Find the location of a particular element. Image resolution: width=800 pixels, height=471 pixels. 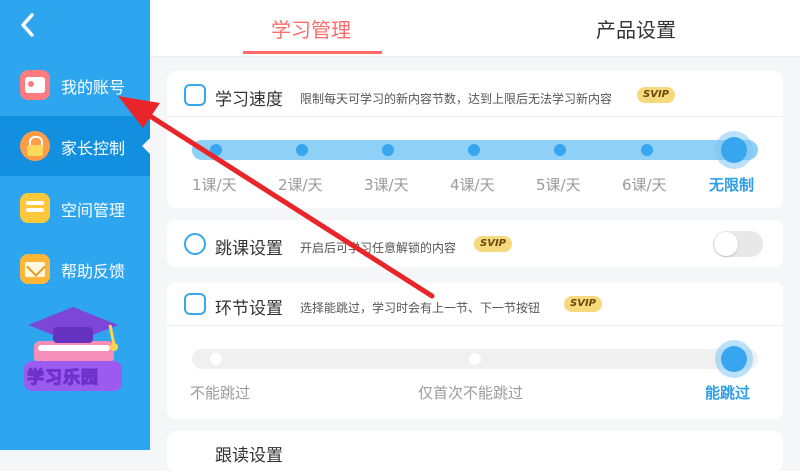

step-option-selected: 能跳过 is located at coordinates (727, 392).